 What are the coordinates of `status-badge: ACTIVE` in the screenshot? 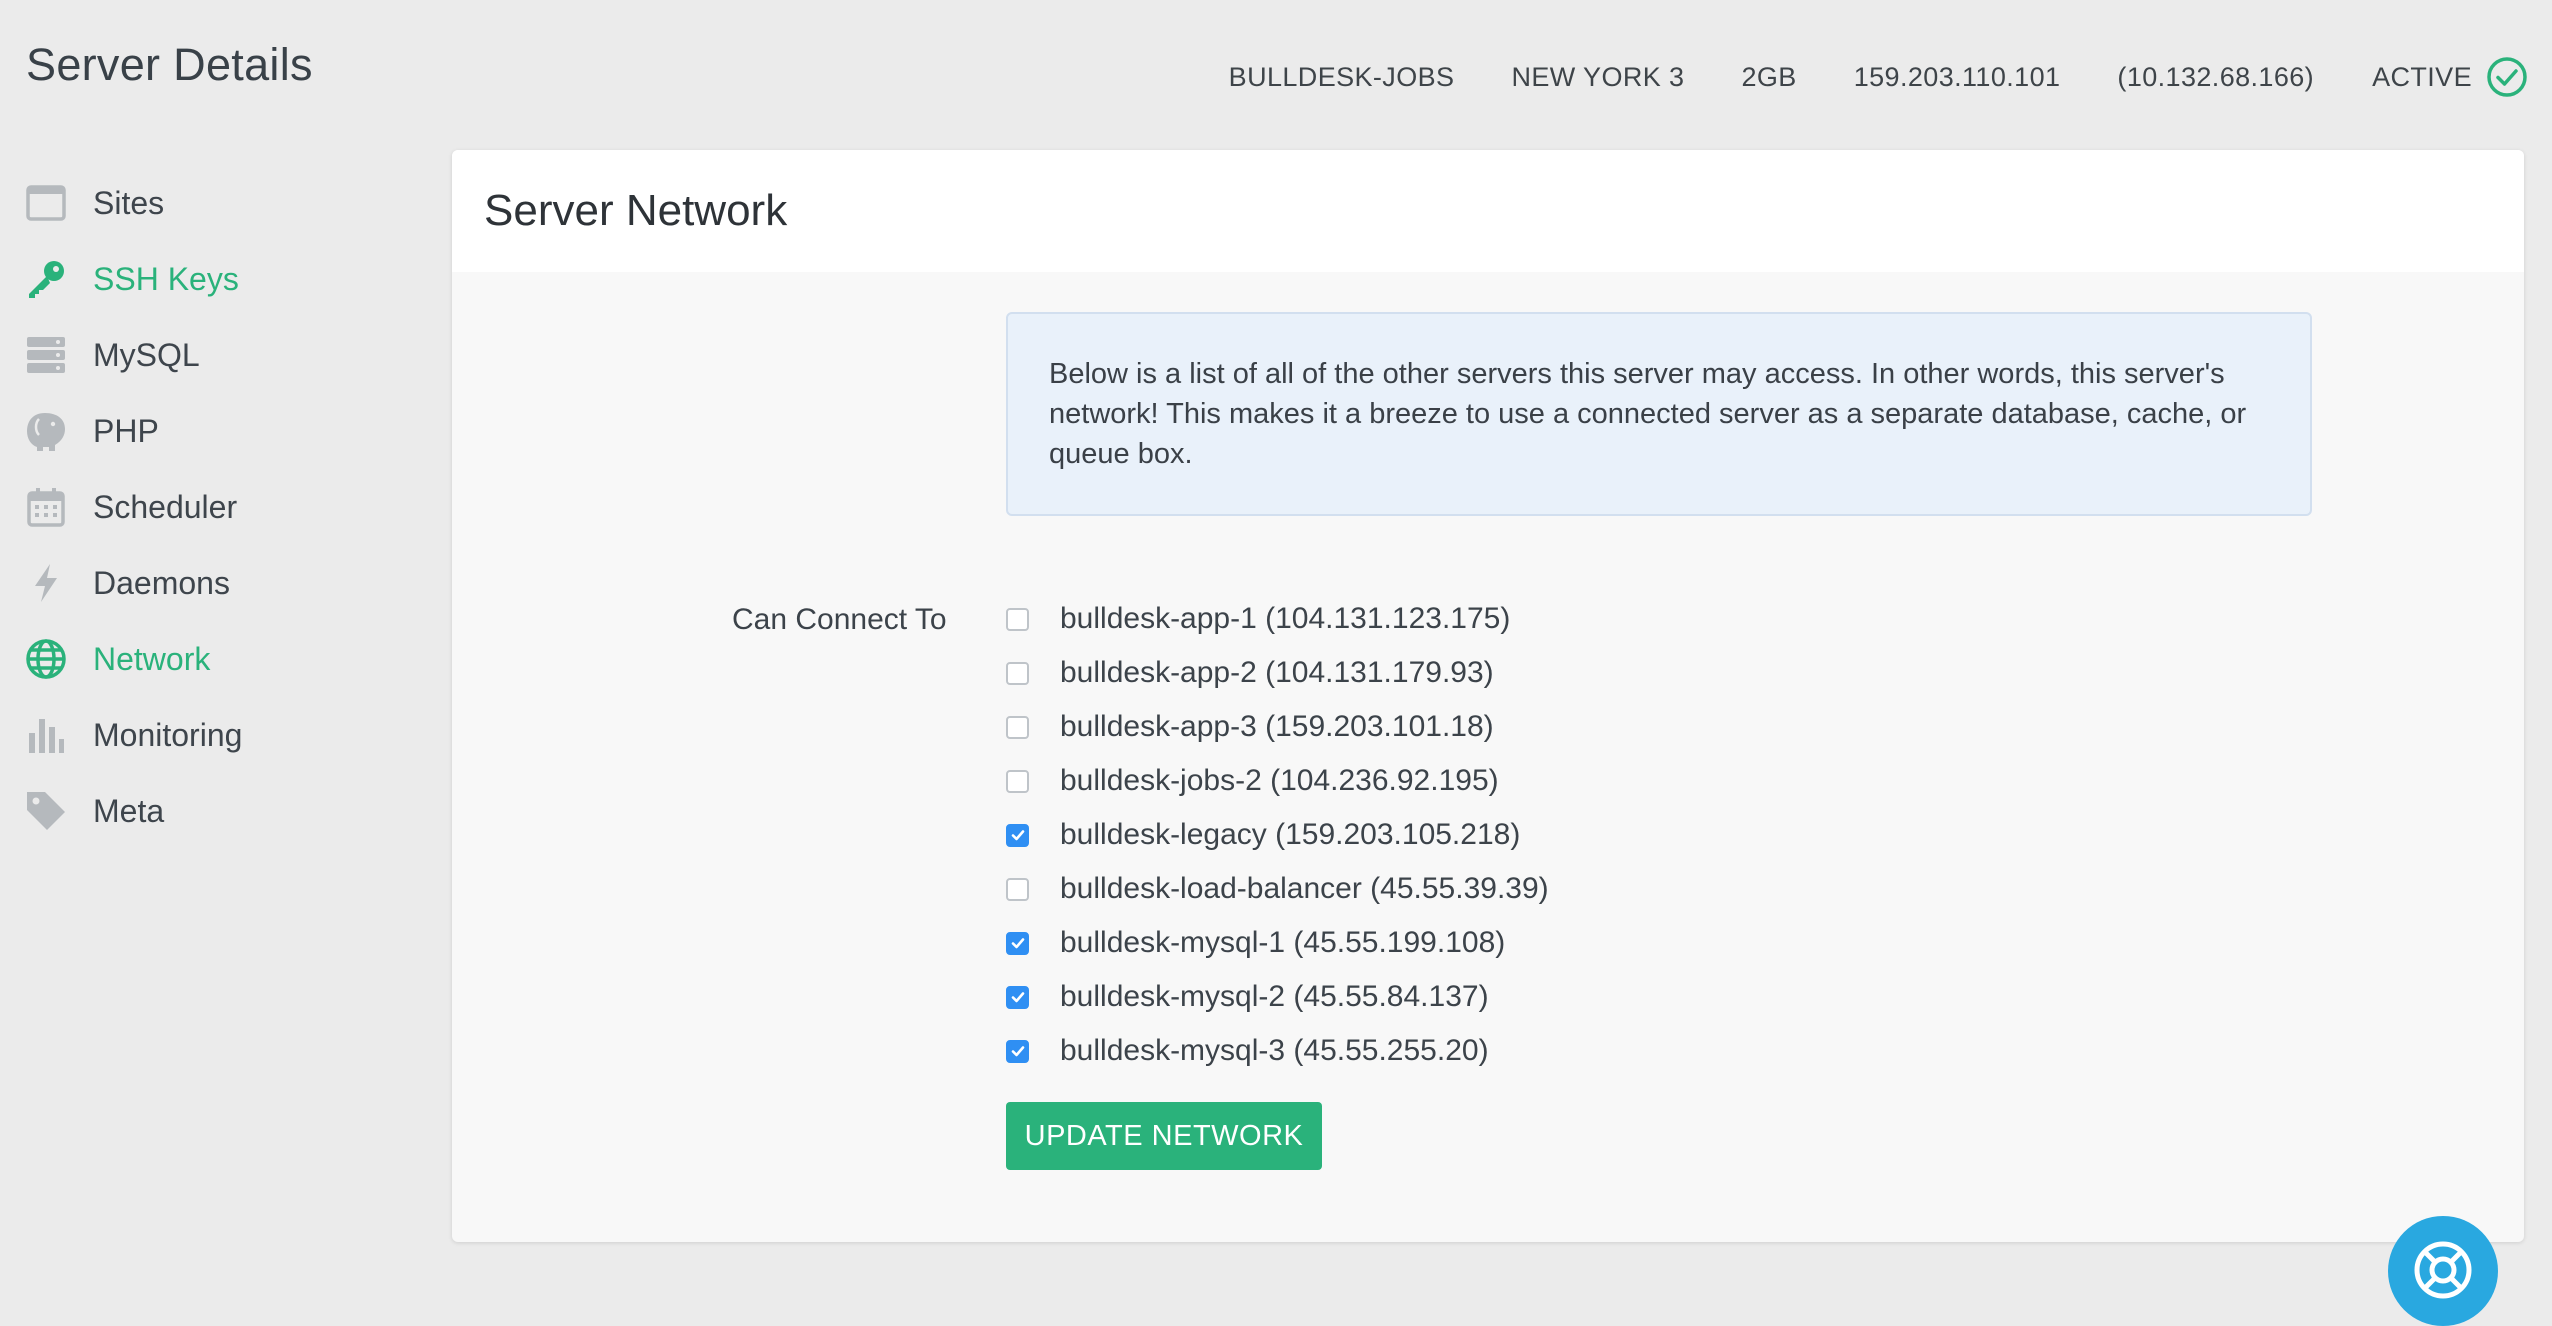 It's located at (2450, 77).